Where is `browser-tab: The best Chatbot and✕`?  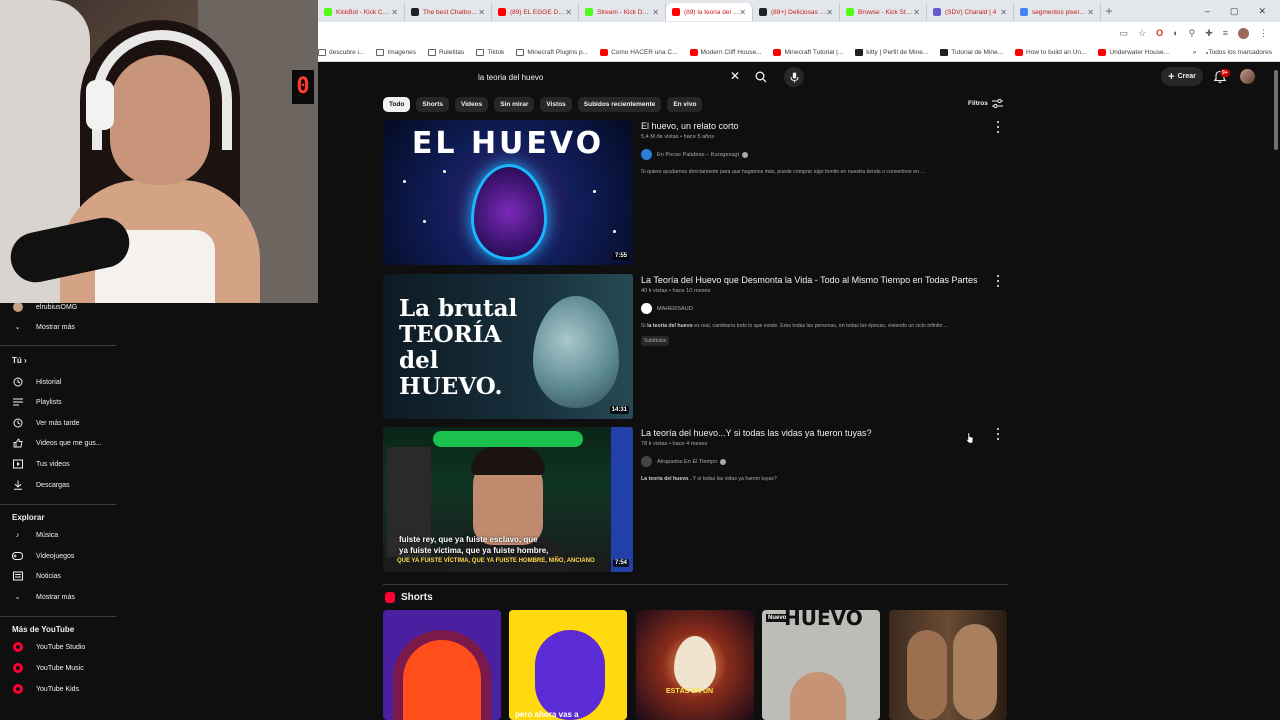 browser-tab: The best Chatbot and✕ is located at coordinates (448, 12).